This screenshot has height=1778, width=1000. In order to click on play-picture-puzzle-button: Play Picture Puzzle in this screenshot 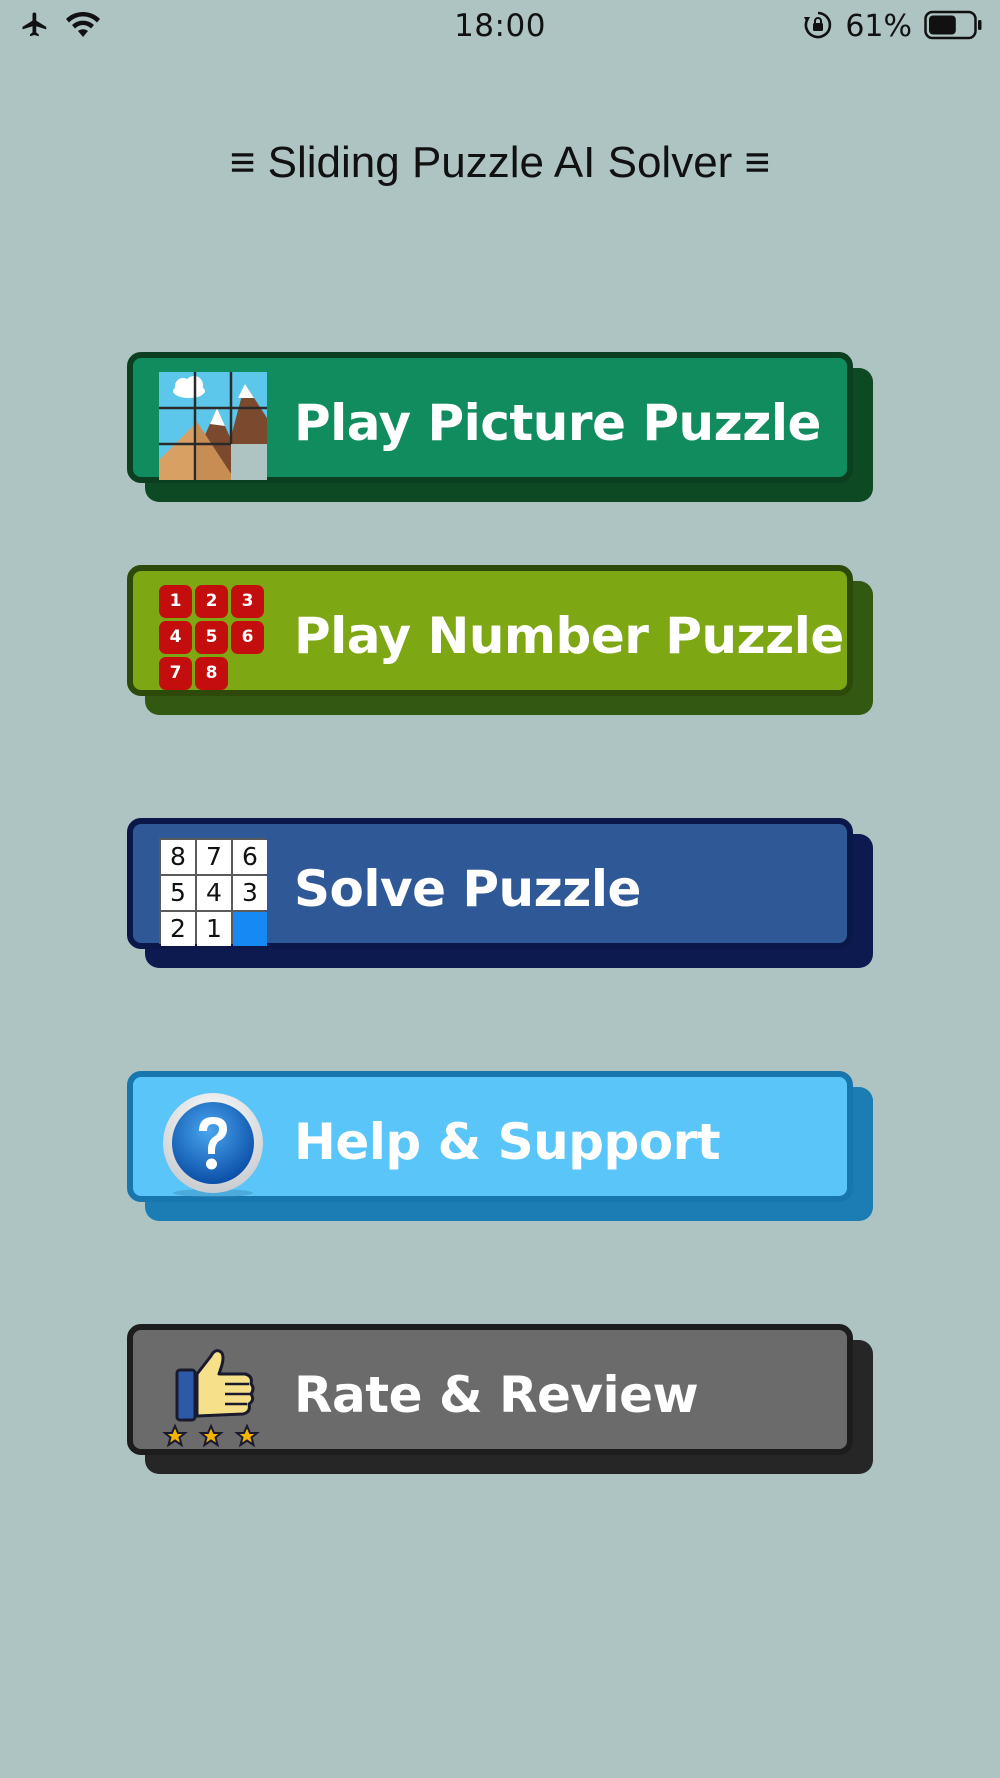, I will do `click(500, 427)`.